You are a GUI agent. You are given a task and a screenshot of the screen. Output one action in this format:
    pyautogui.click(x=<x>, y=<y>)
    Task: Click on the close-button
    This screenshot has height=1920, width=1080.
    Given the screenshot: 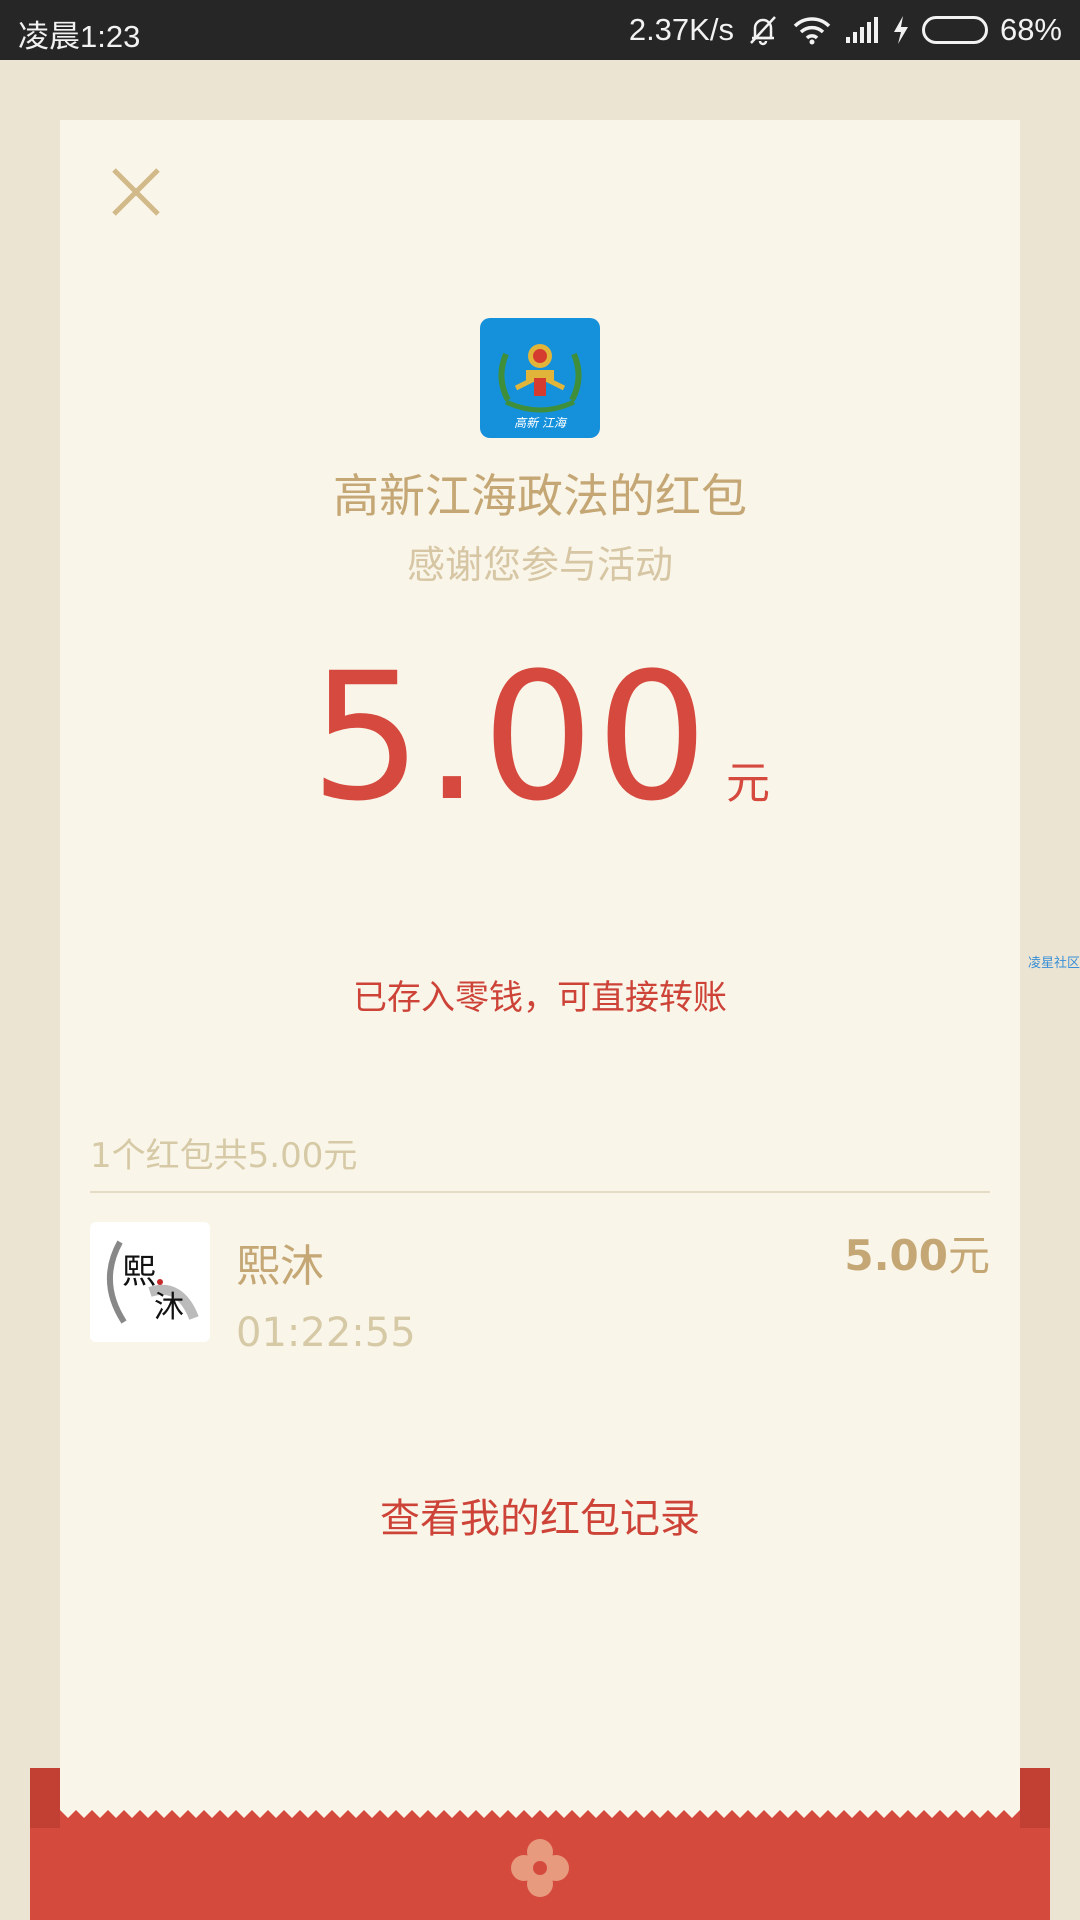 What is the action you would take?
    pyautogui.click(x=136, y=192)
    